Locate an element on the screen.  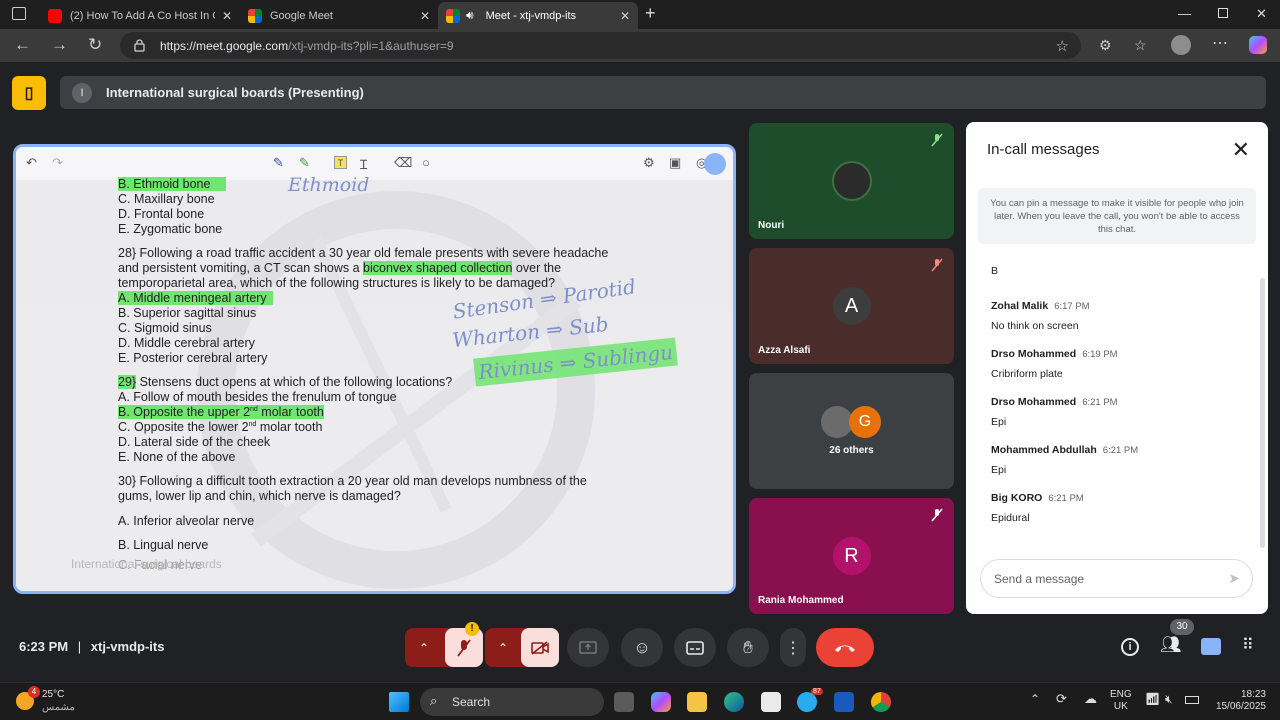
close-icon: ✕ is located at coordinates (1241, 150).